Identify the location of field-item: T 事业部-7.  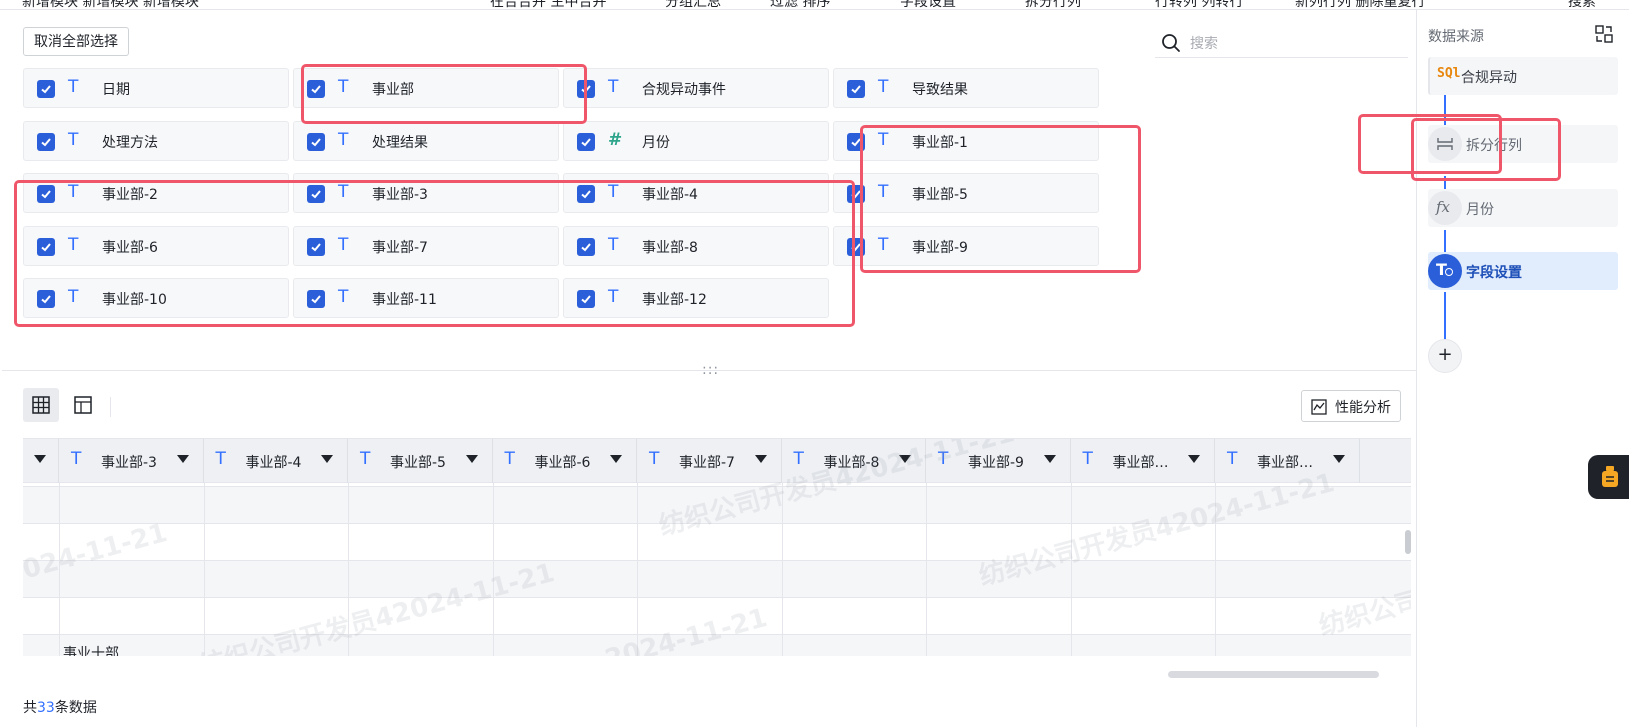
(426, 246).